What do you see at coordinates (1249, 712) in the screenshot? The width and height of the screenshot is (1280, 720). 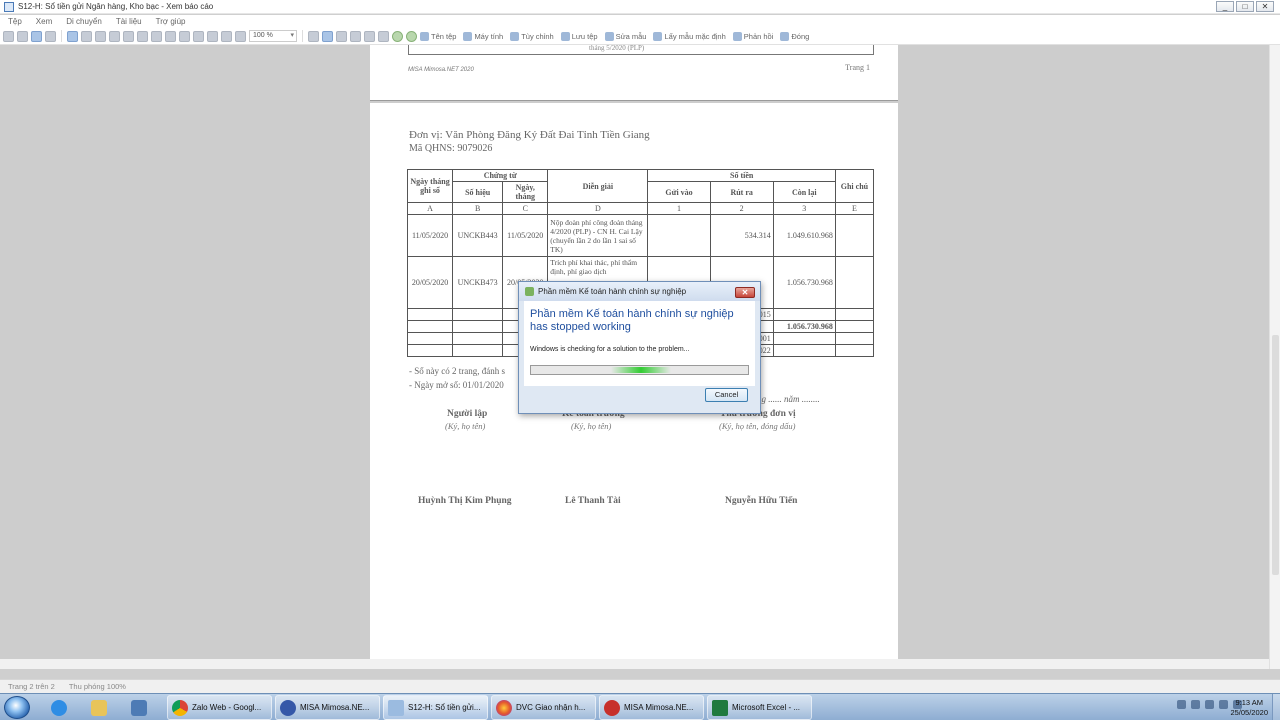 I see `clock-date: 25/05/2020` at bounding box center [1249, 712].